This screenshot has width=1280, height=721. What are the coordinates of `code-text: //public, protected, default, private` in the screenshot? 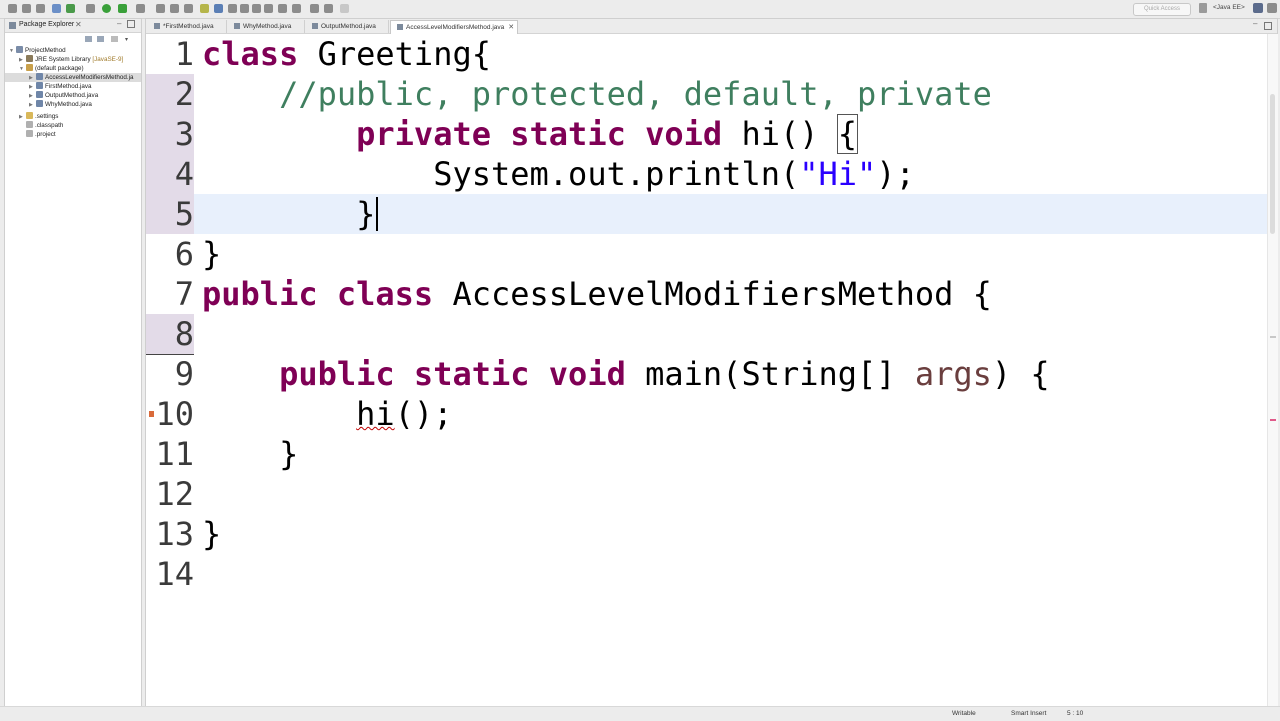 It's located at (597, 94).